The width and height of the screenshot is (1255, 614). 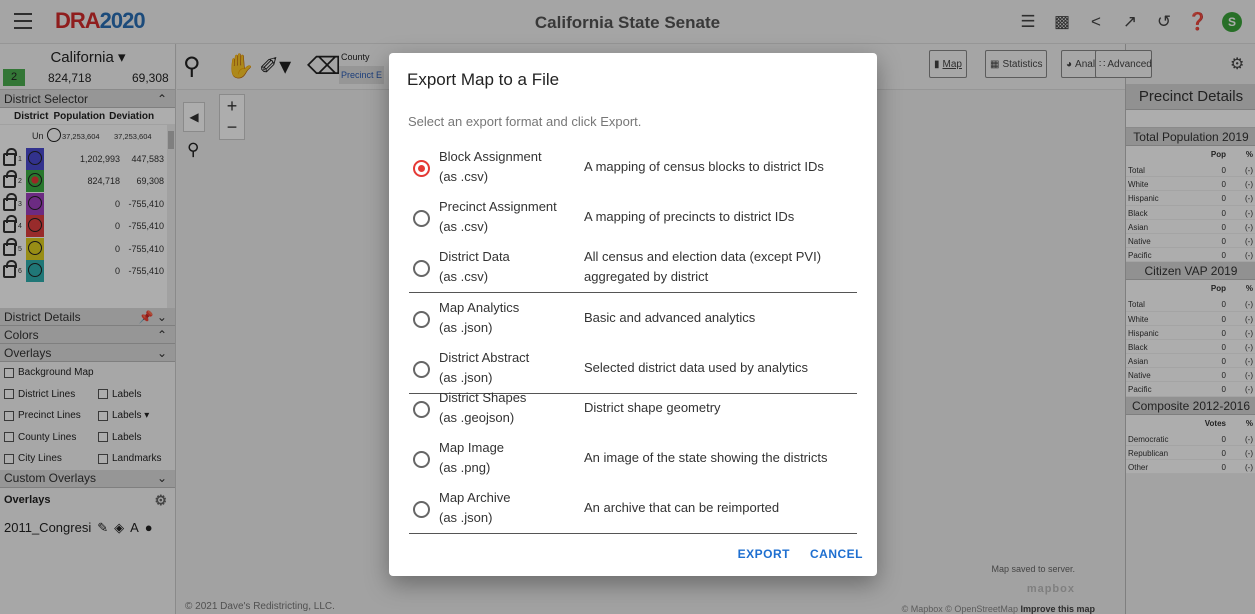 What do you see at coordinates (483, 407) in the screenshot?
I see `export-option-name: District Shapes (as .geojson)` at bounding box center [483, 407].